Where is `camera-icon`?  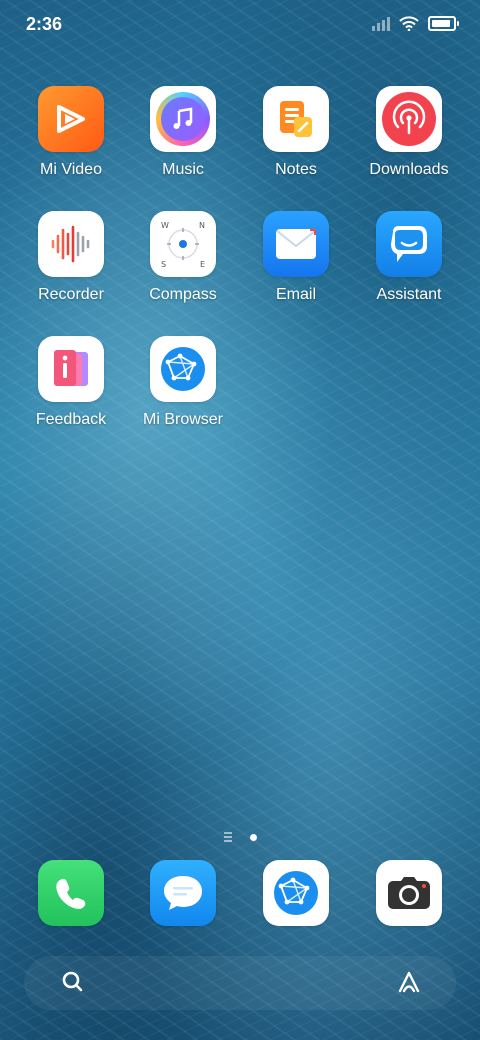 camera-icon is located at coordinates (409, 893).